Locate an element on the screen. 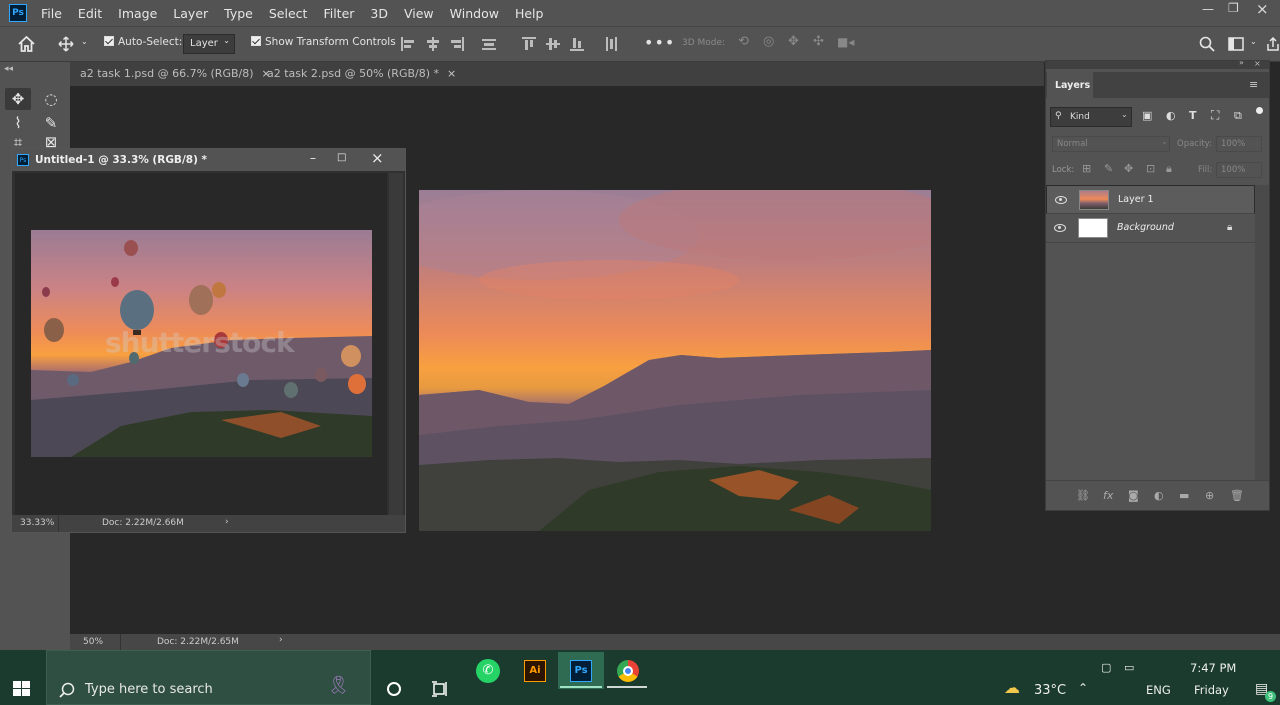 The height and width of the screenshot is (705, 1280). filter-toggle is located at coordinates (1259, 110).